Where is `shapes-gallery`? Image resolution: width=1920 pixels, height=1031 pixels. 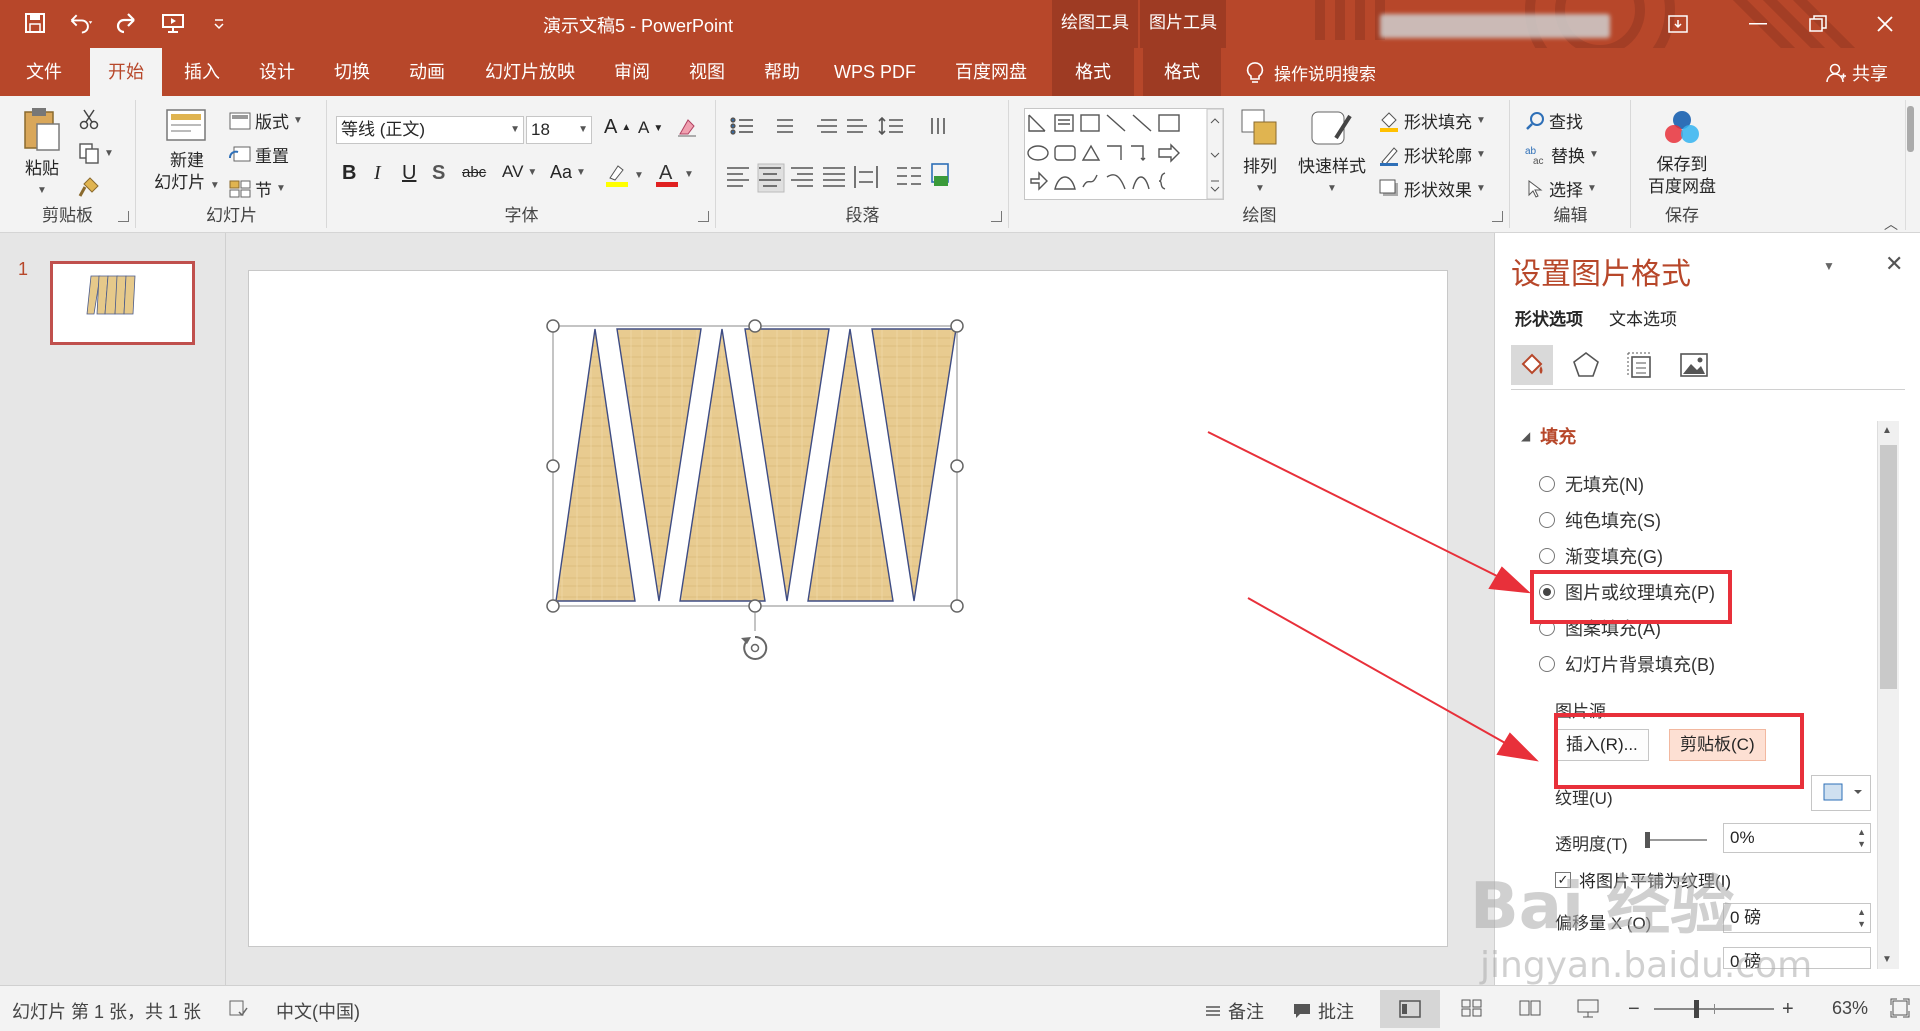 shapes-gallery is located at coordinates (1124, 154).